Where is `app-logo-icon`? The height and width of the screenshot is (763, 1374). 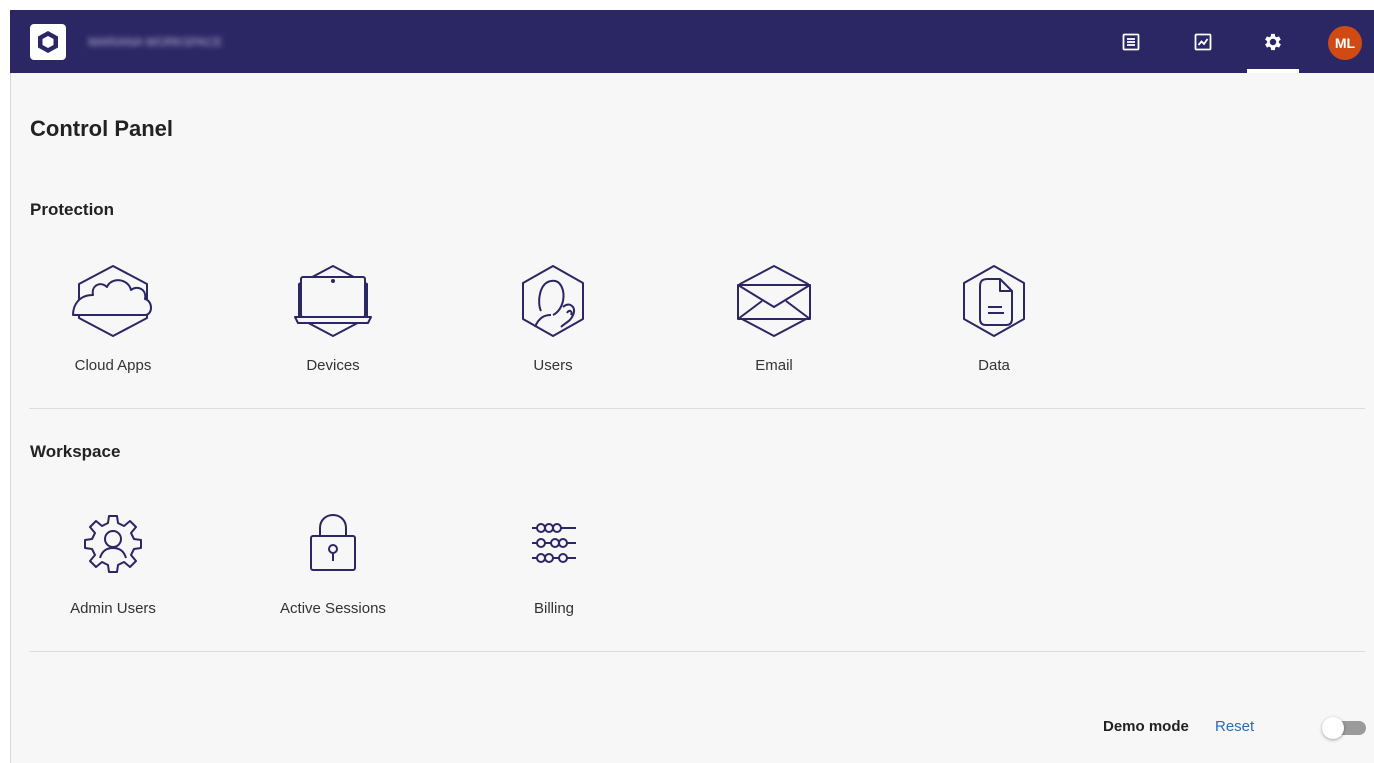 app-logo-icon is located at coordinates (48, 42).